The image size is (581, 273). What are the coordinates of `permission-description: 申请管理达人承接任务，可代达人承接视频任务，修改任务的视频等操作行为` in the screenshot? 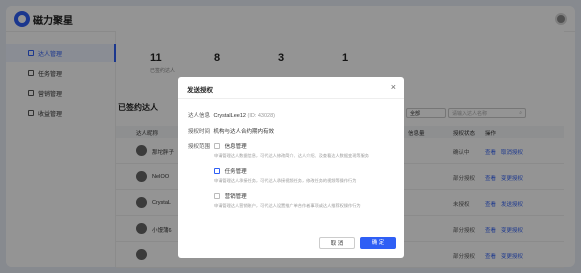 It's located at (285, 180).